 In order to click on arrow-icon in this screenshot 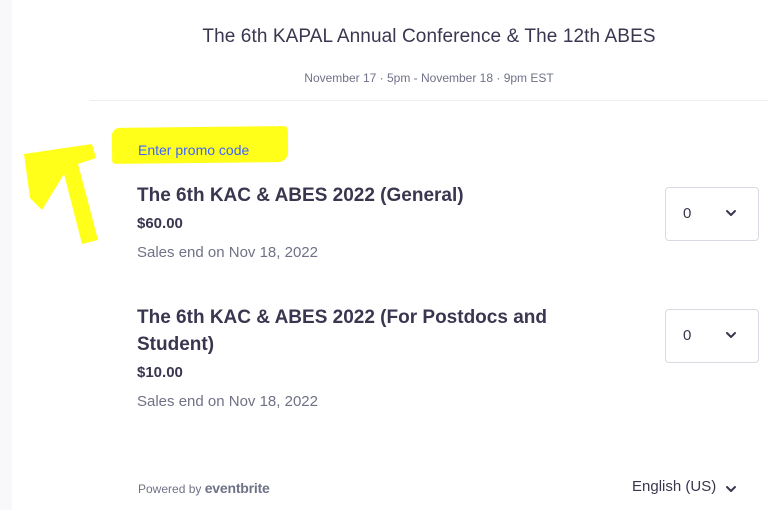, I will do `click(61, 194)`.